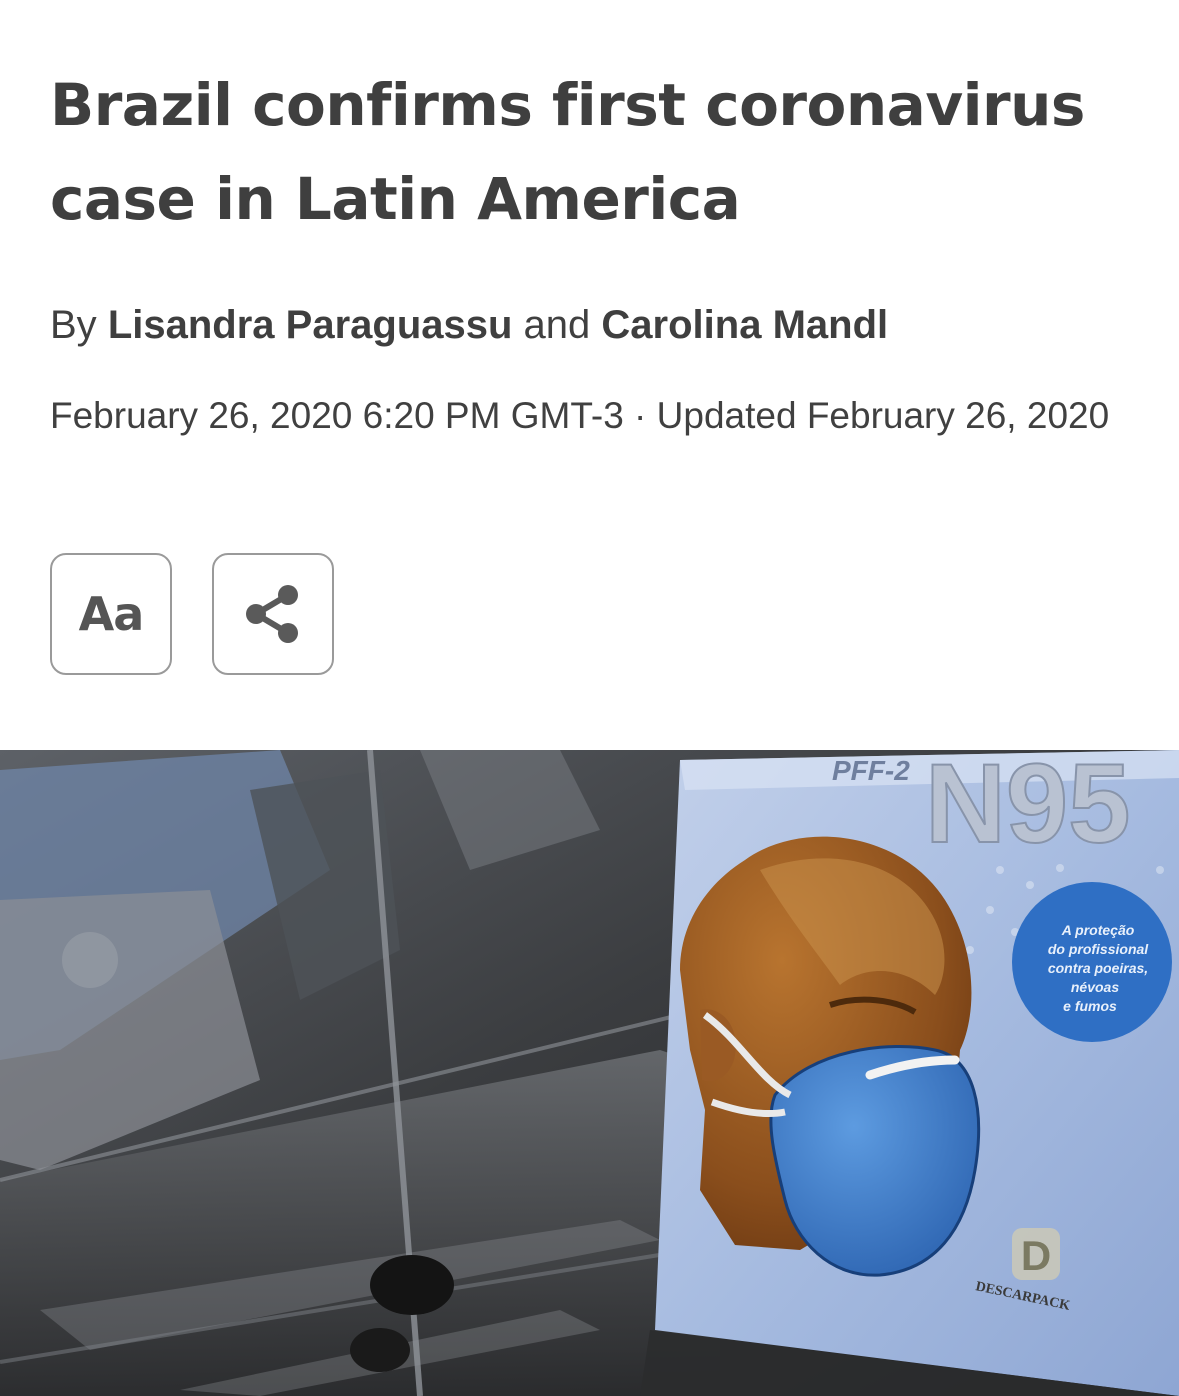 Image resolution: width=1179 pixels, height=1396 pixels. I want to click on byline-conjunction: and, so click(557, 325).